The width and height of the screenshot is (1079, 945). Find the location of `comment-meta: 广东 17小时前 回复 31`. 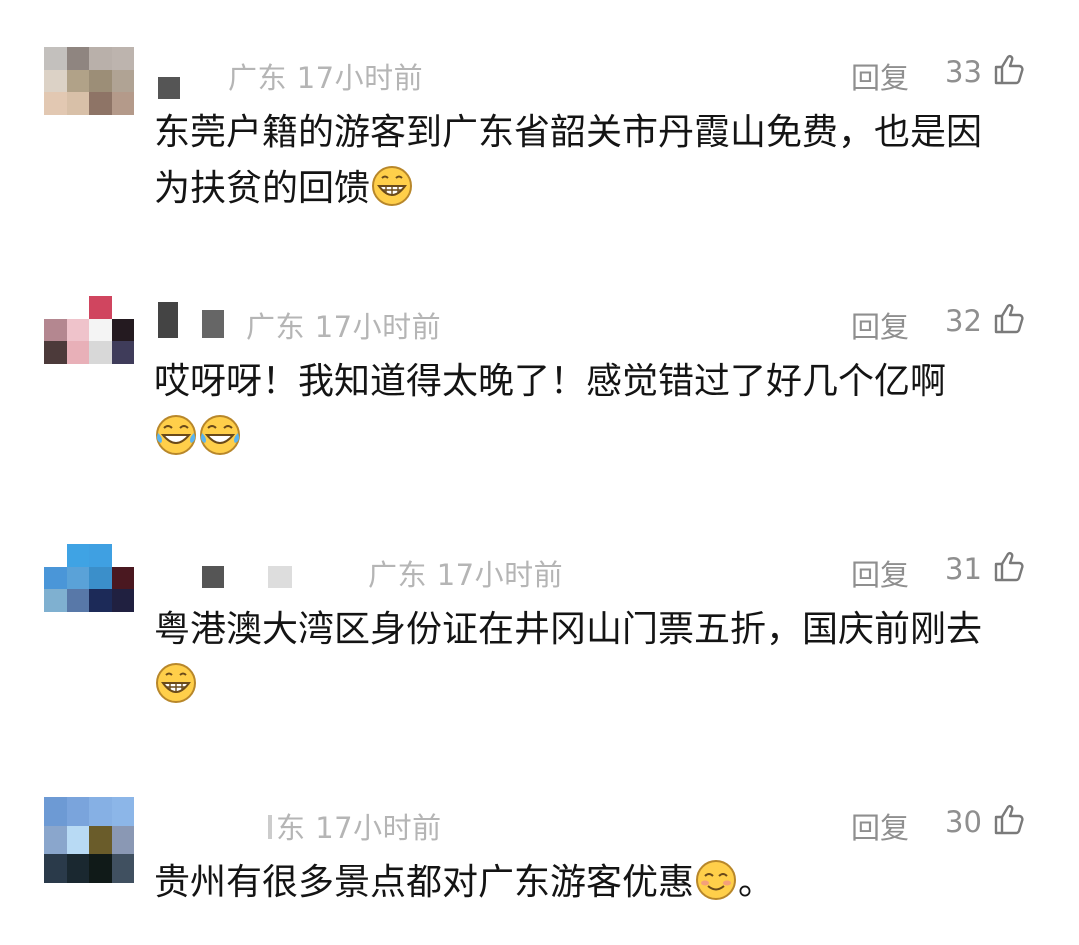

comment-meta: 广东 17小时前 回复 31 is located at coordinates (539, 571).